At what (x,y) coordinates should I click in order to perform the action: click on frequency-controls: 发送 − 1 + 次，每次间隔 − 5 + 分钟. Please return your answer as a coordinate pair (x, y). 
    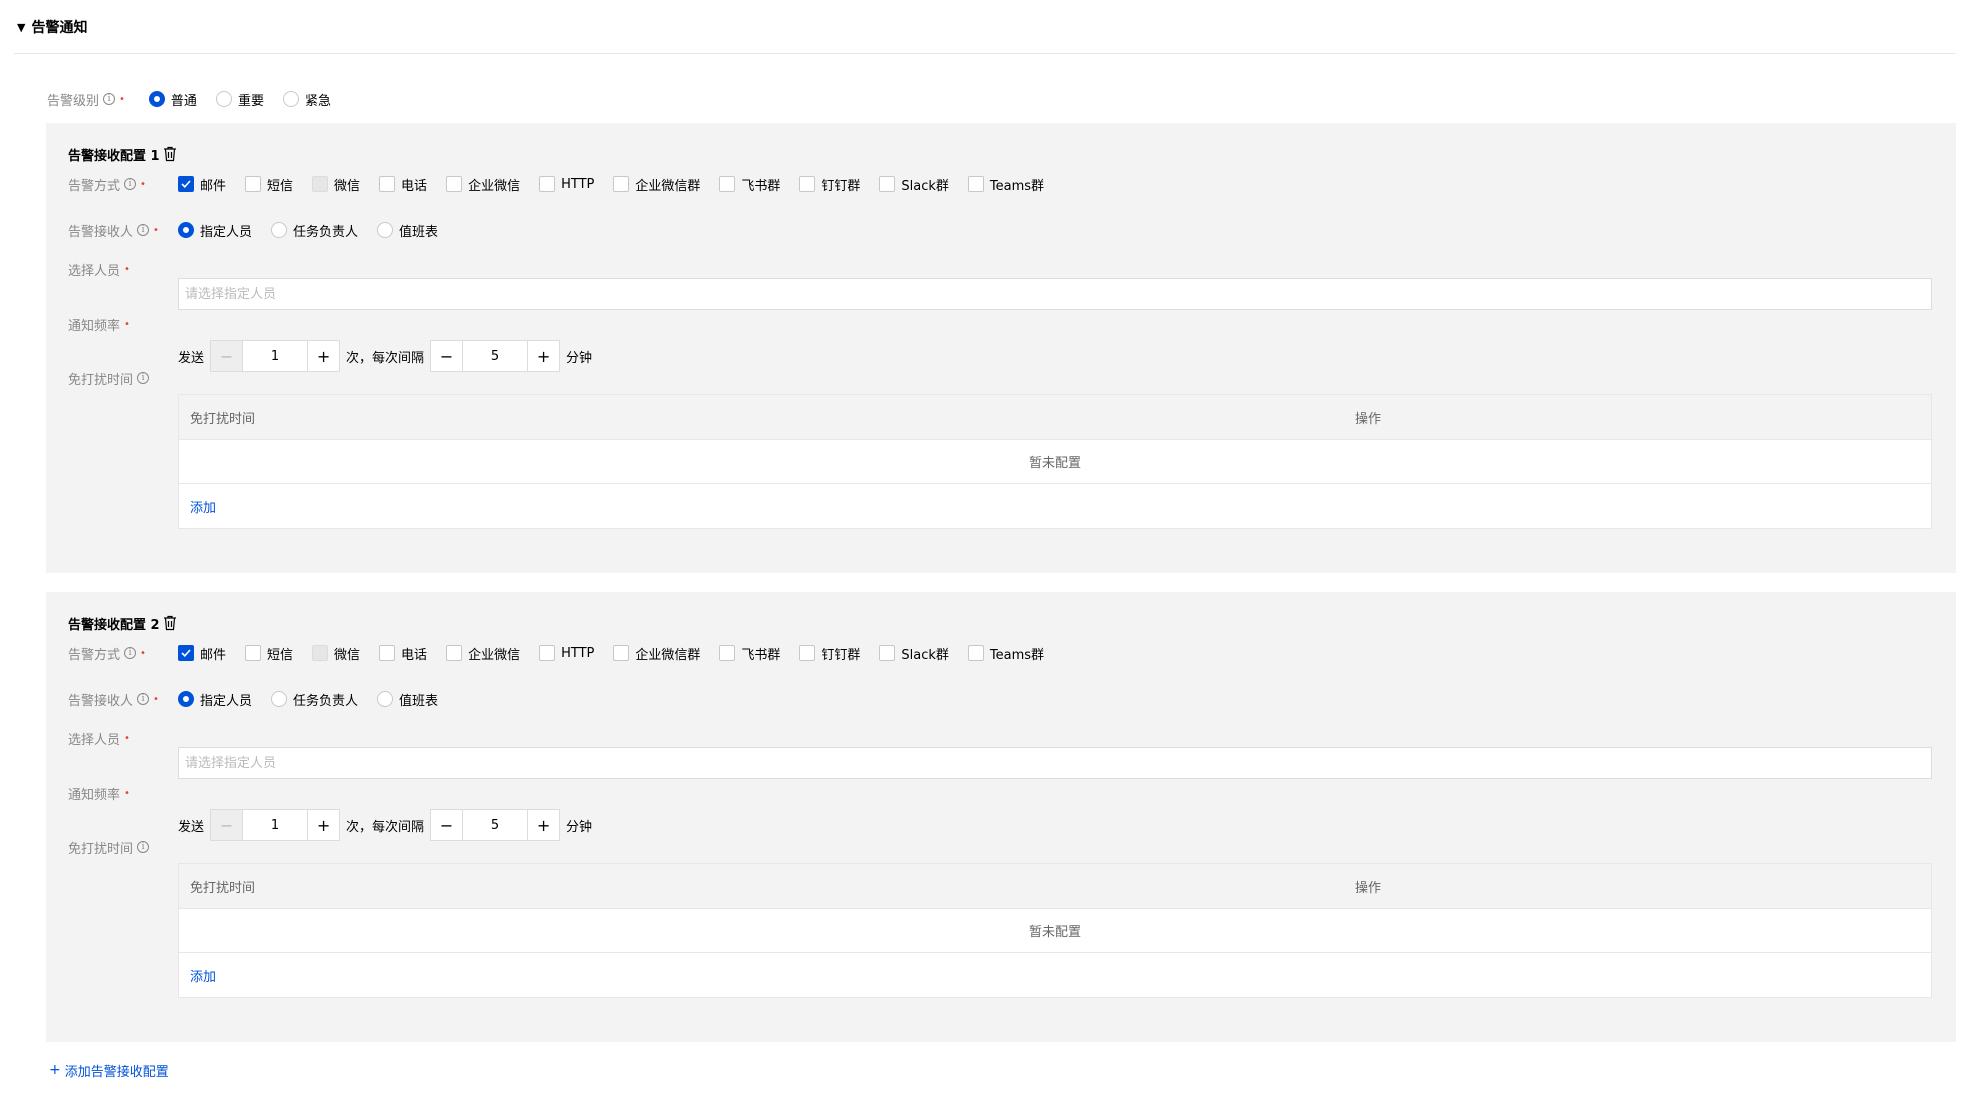
    Looking at the image, I should click on (388, 825).